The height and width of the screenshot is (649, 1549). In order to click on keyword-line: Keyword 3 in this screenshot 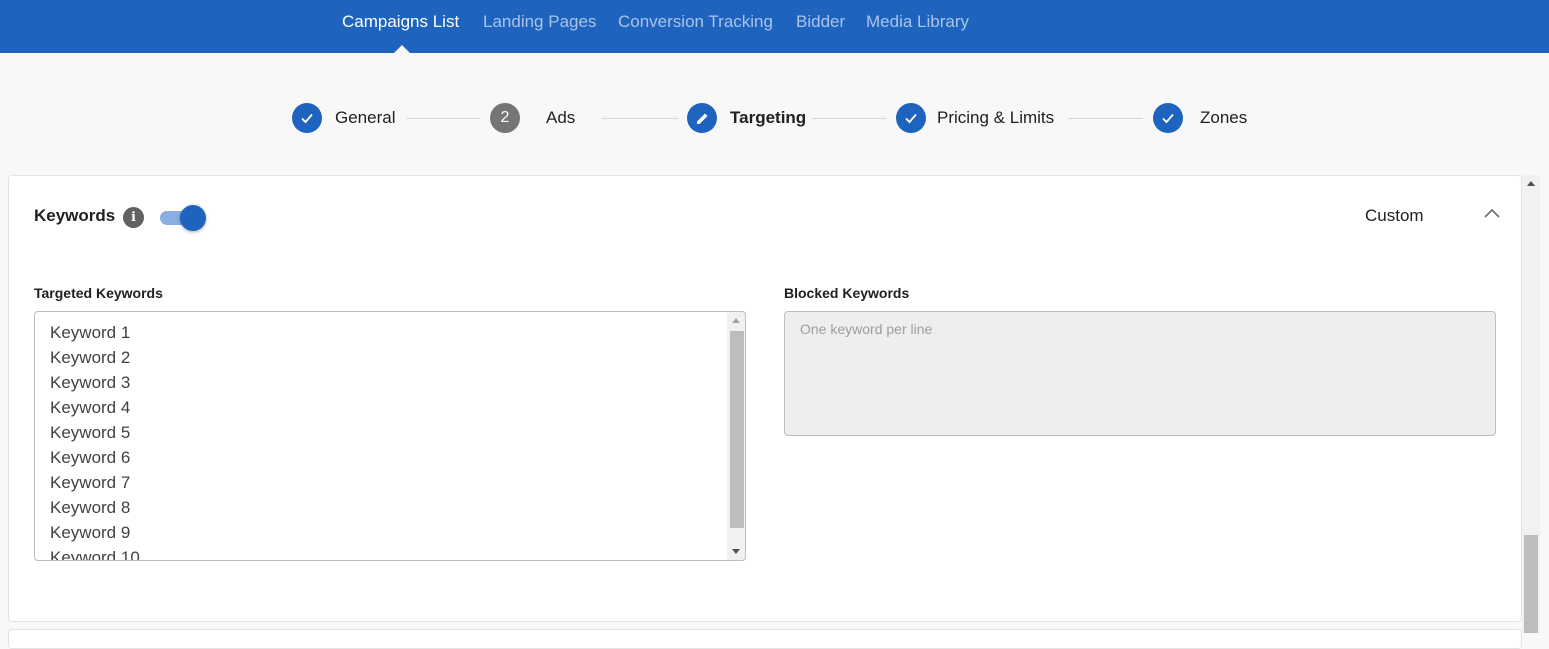, I will do `click(90, 382)`.